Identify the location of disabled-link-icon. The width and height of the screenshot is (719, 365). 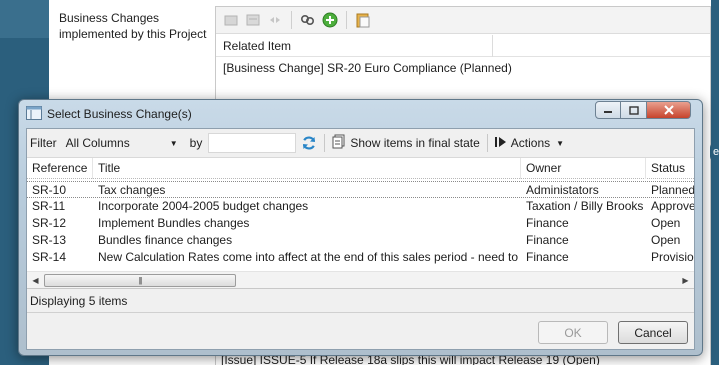
(275, 20).